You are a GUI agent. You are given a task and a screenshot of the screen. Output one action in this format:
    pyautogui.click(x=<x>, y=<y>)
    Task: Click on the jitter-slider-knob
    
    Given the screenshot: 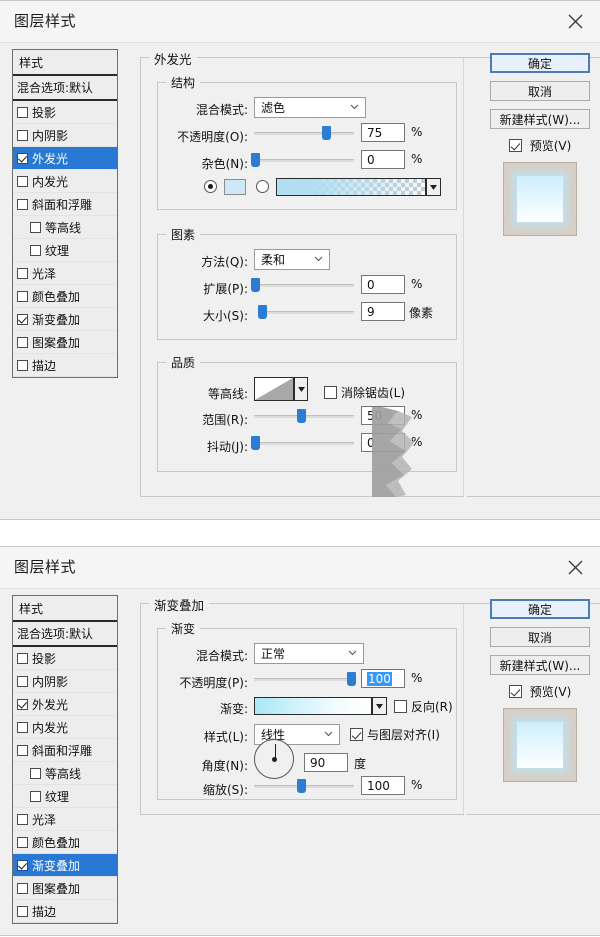 What is the action you would take?
    pyautogui.click(x=255, y=443)
    